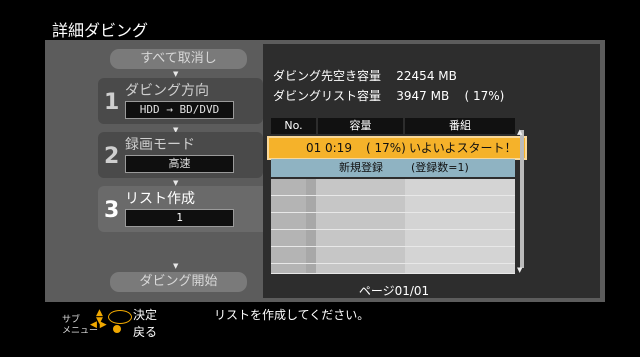 This screenshot has height=357, width=640. I want to click on item-time: 0:19, so click(338, 148).